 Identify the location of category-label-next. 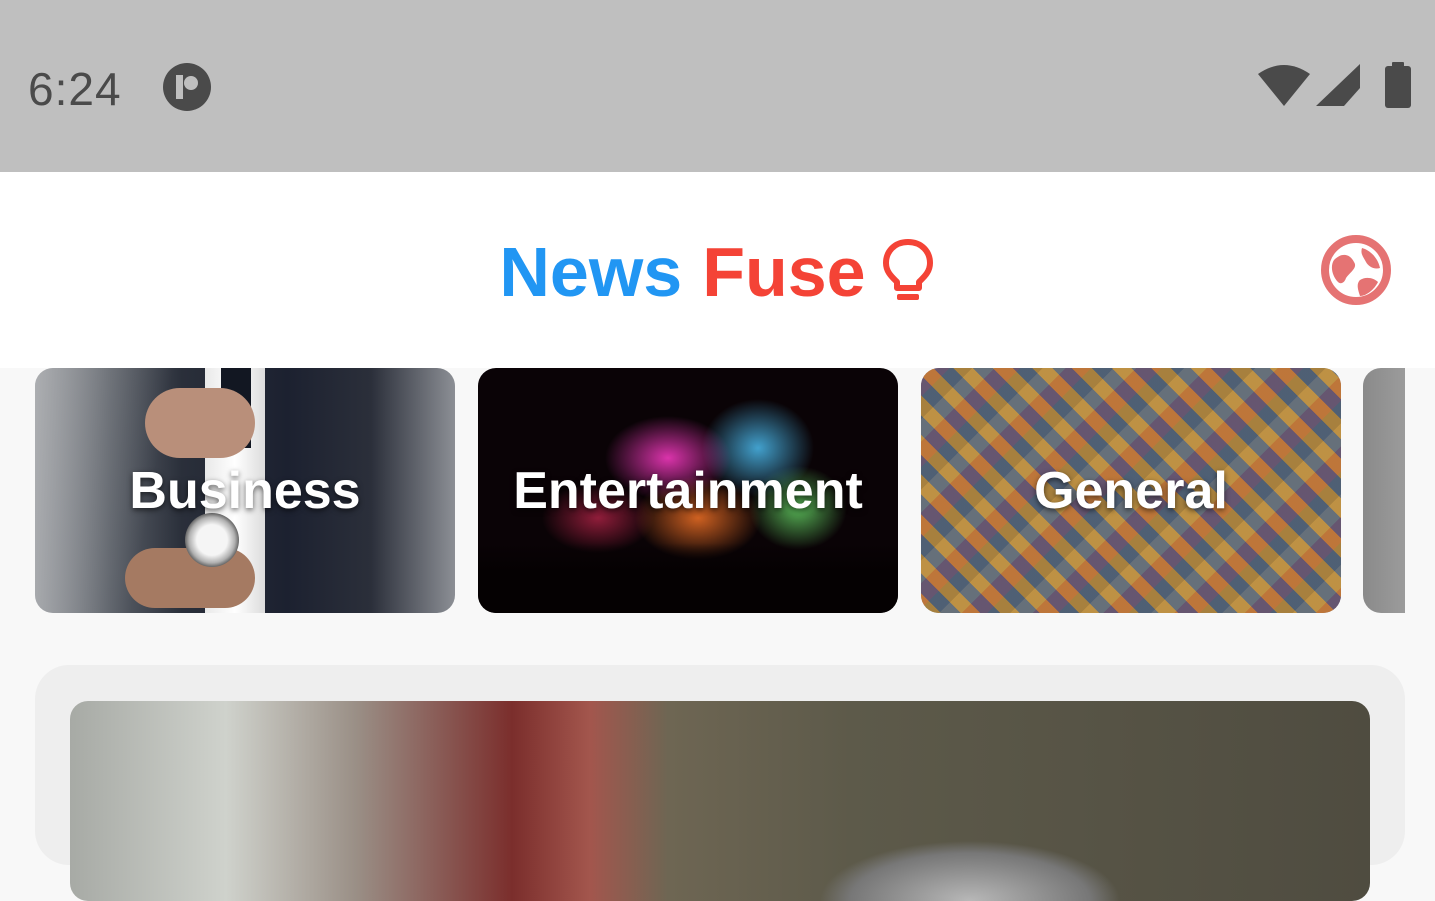
(1384, 490).